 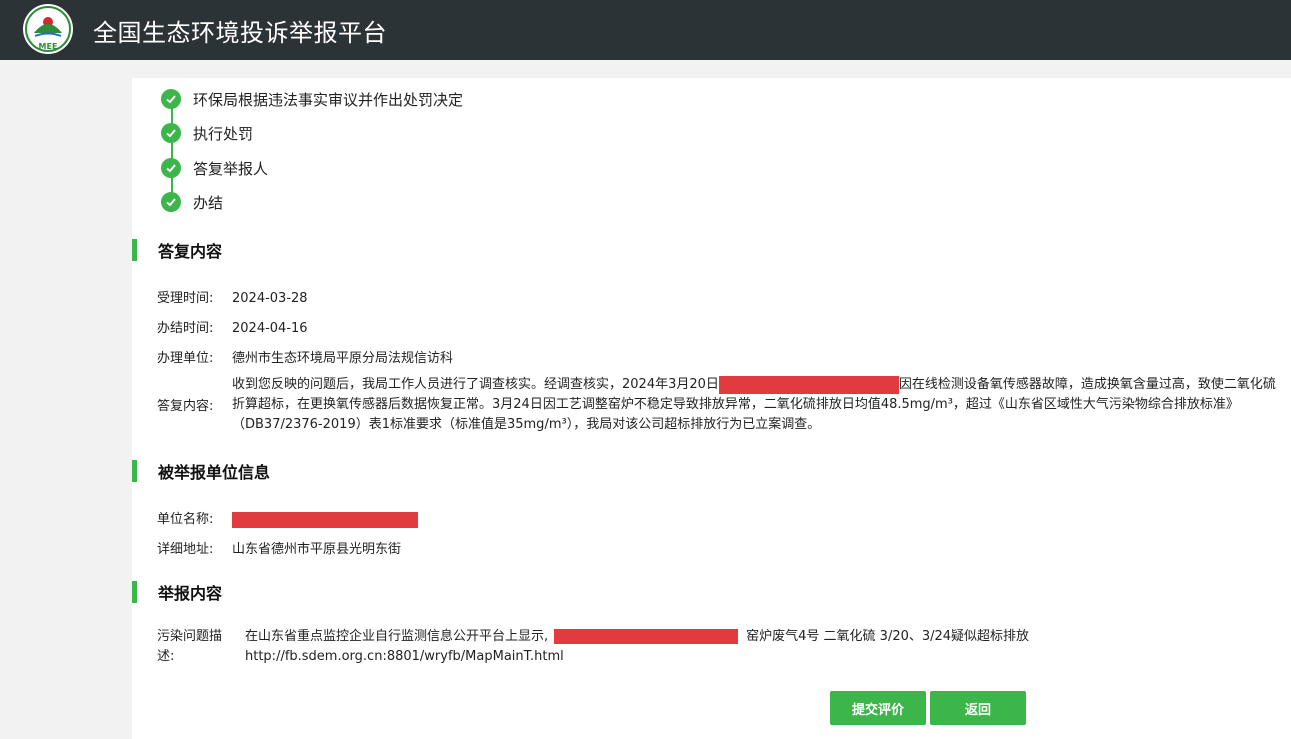 I want to click on address-value: 山东省德州市平原县光明东街, so click(x=317, y=549).